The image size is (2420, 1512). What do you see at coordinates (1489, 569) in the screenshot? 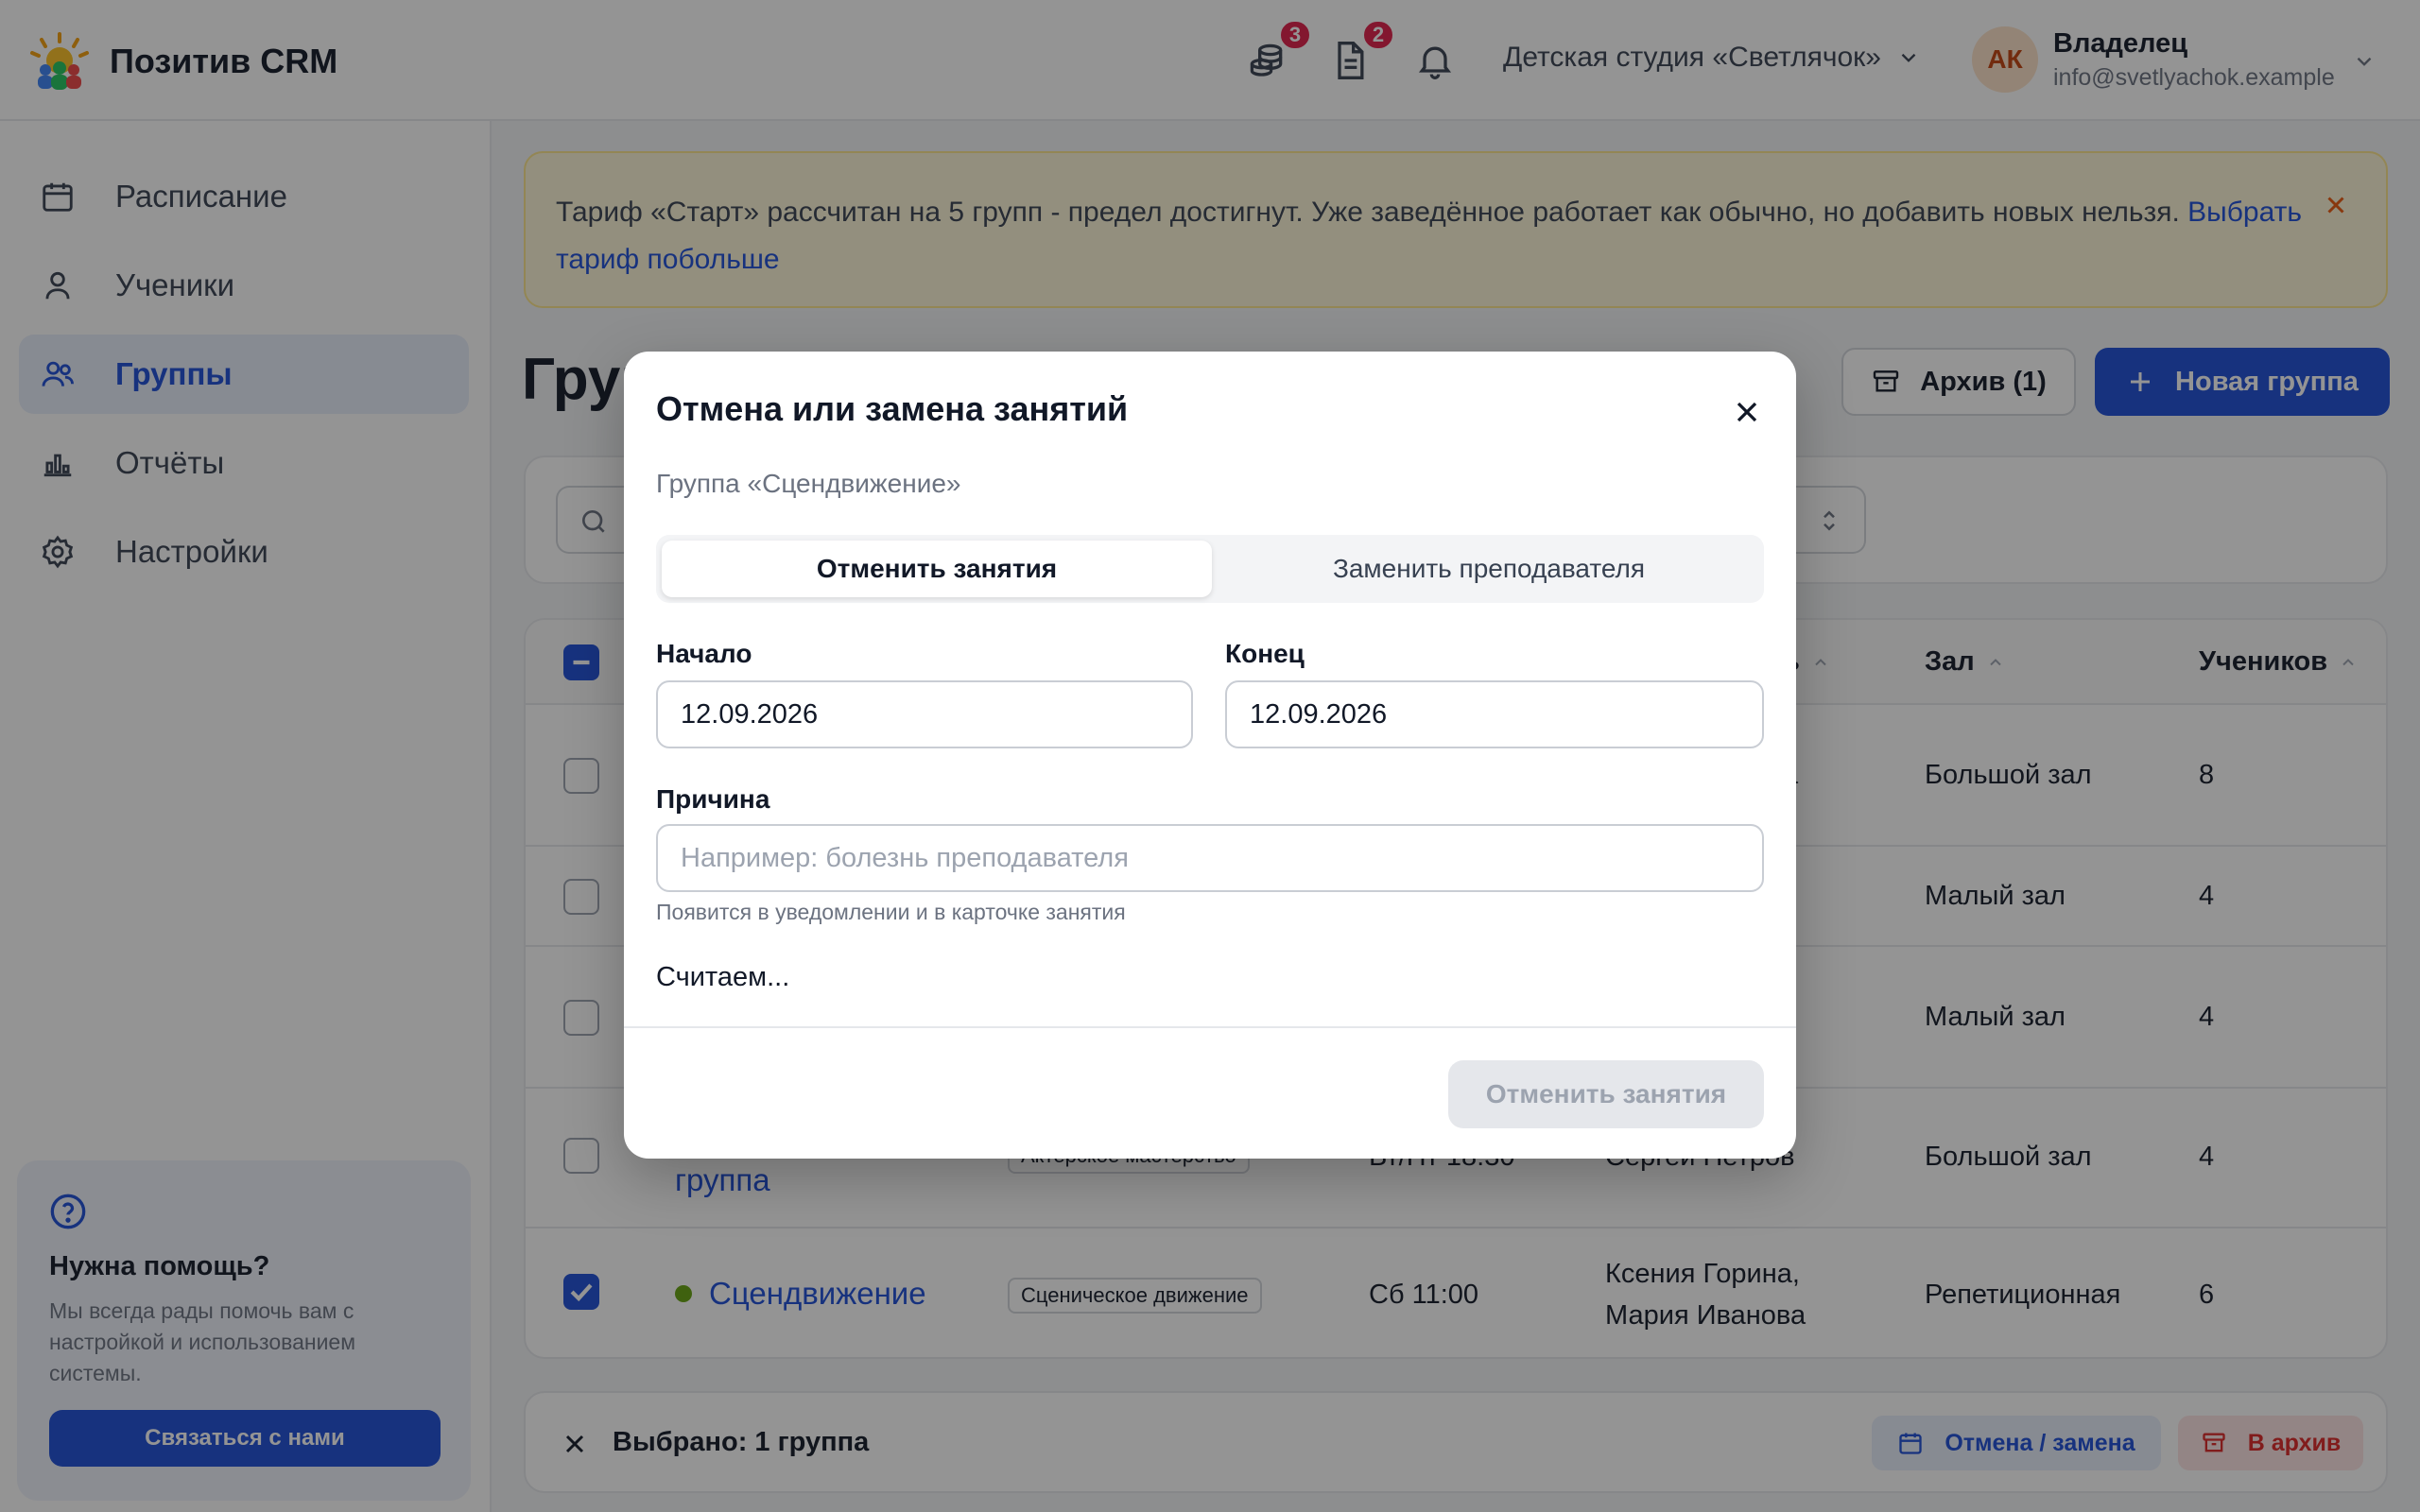
I see `tab-replace-teacher: Заменить преподавателя` at bounding box center [1489, 569].